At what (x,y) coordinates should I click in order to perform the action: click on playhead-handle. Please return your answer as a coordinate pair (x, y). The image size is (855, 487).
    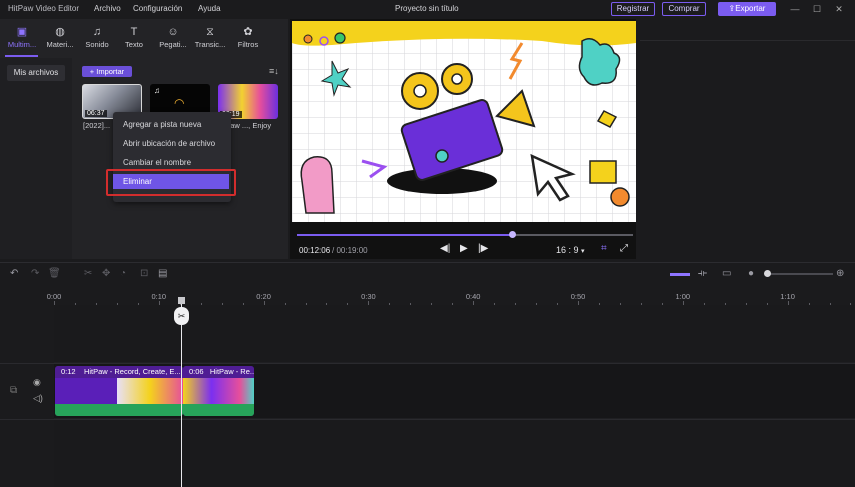
    Looking at the image, I should click on (181, 300).